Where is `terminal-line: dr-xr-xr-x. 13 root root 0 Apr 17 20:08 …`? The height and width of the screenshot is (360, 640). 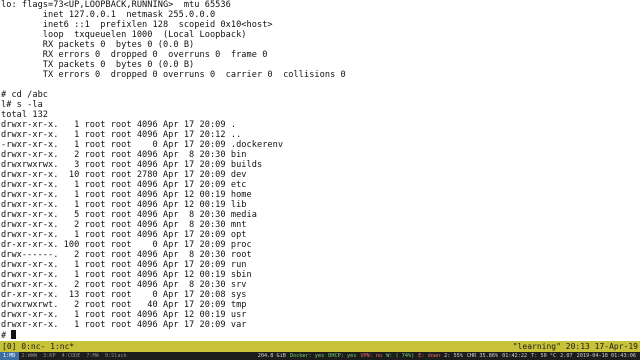
terminal-line: dr-xr-xr-x. 13 root root 0 Apr 17 20:08 … is located at coordinates (124, 295).